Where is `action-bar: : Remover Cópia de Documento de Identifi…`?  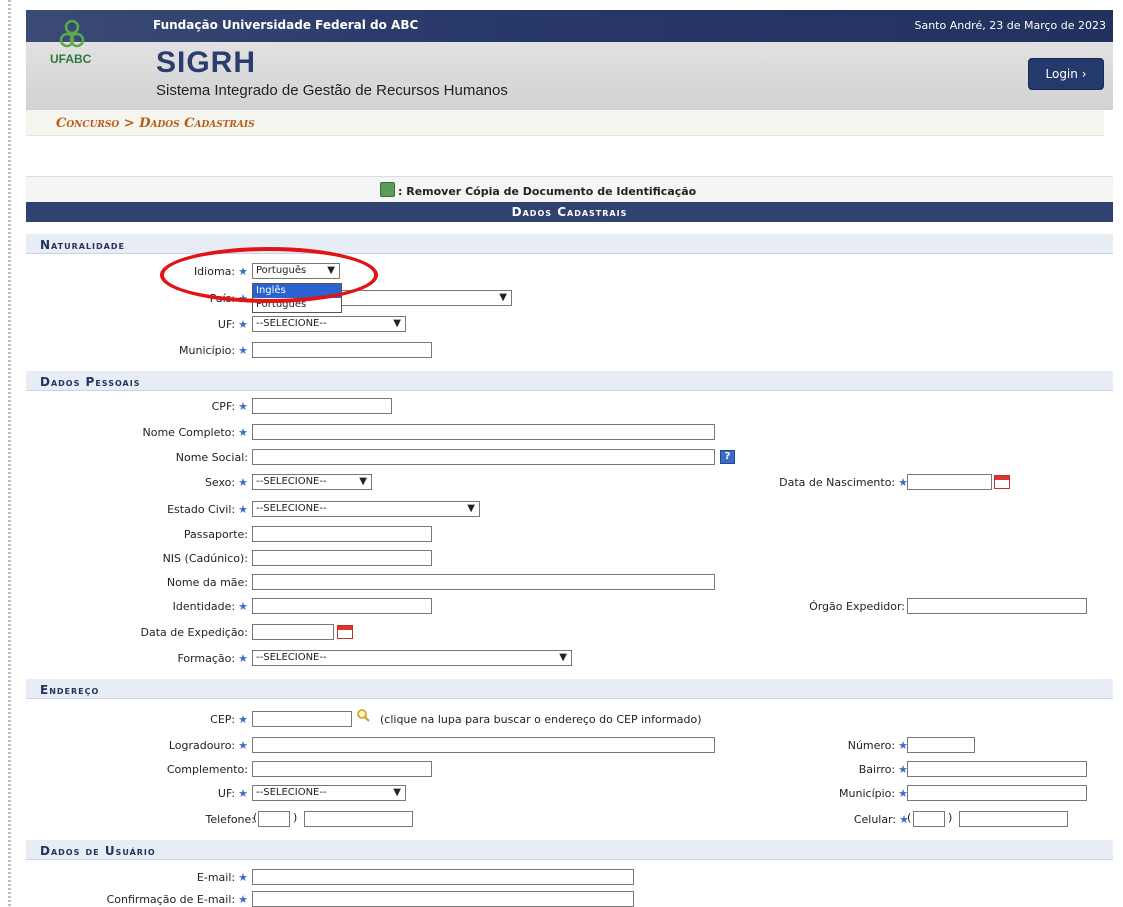
action-bar: : Remover Cópia de Documento de Identifi… is located at coordinates (569, 189).